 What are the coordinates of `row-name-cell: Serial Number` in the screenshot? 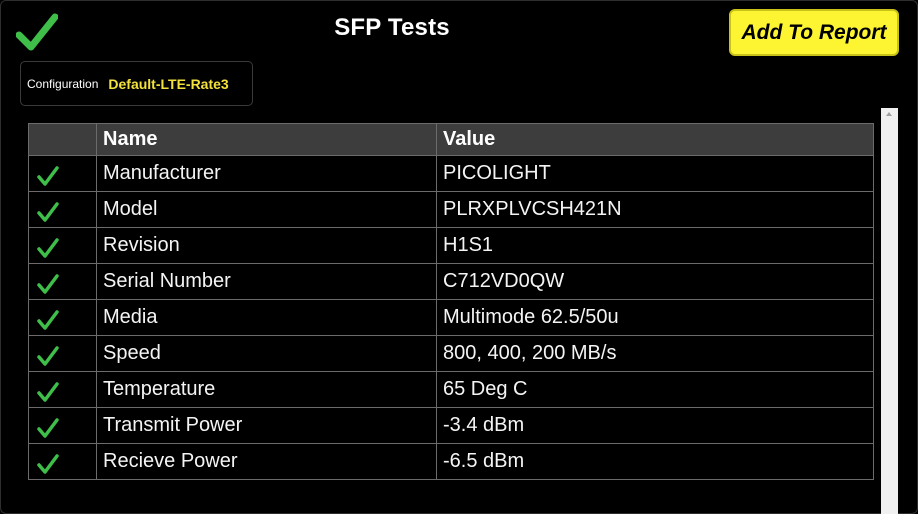 It's located at (266, 281).